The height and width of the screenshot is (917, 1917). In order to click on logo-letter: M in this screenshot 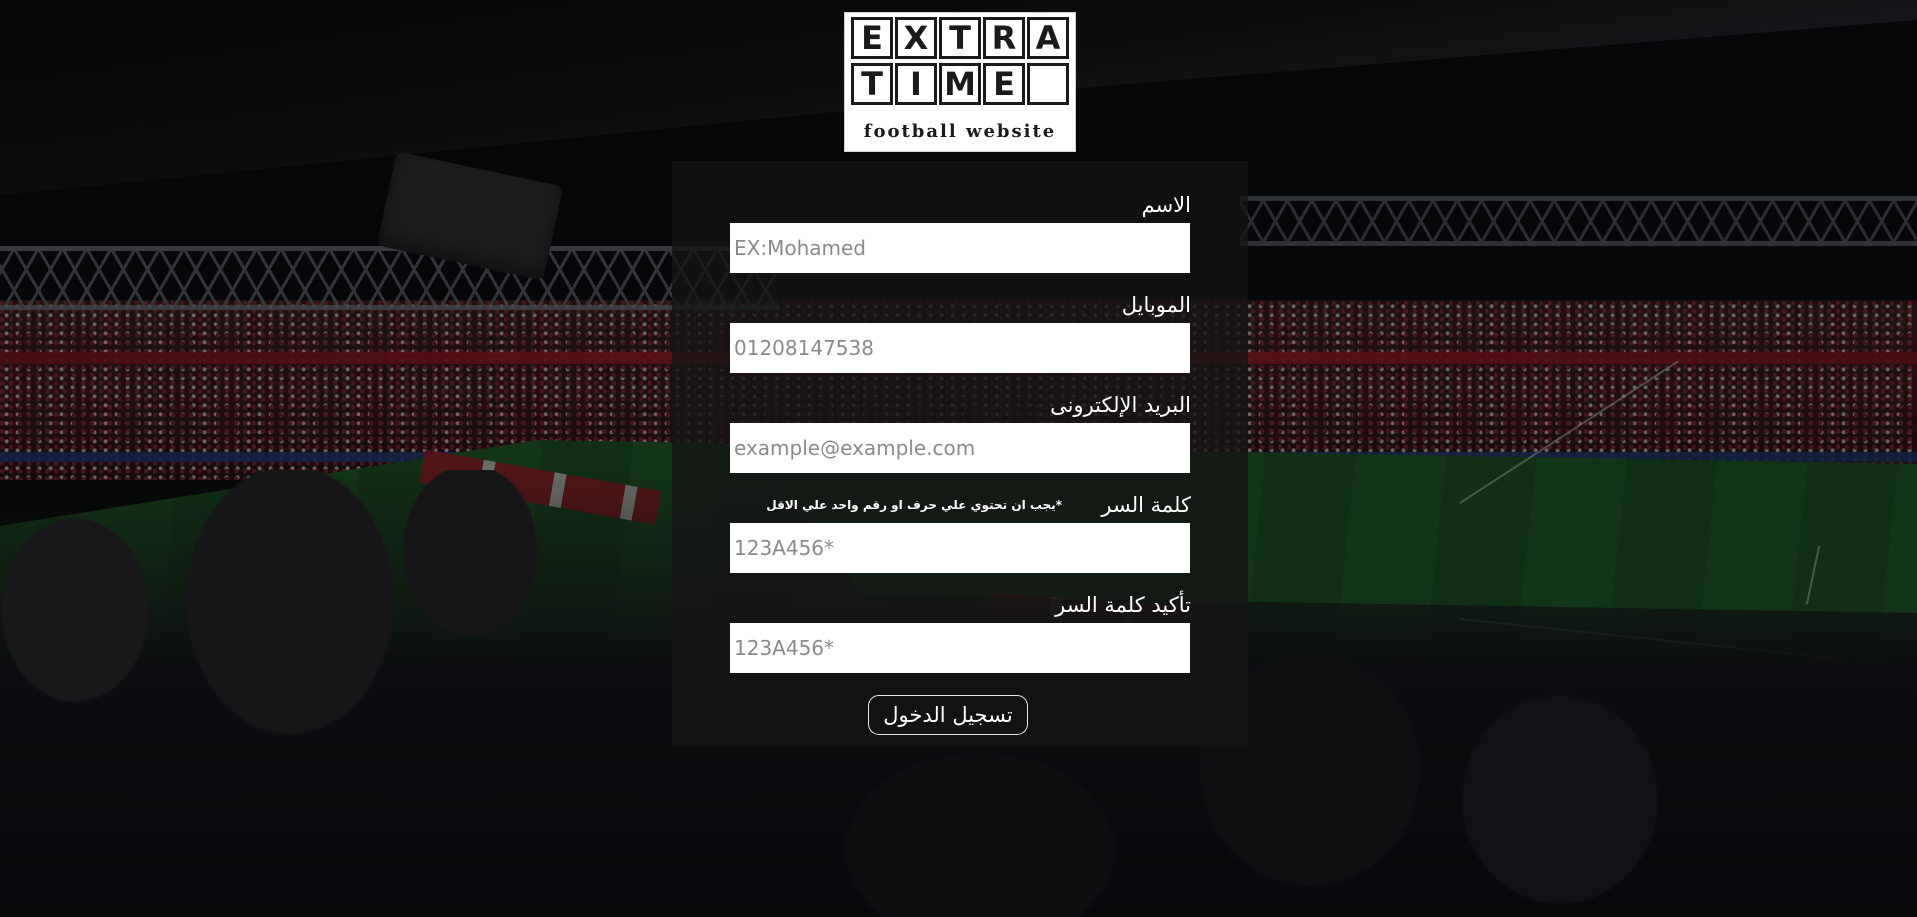, I will do `click(960, 84)`.